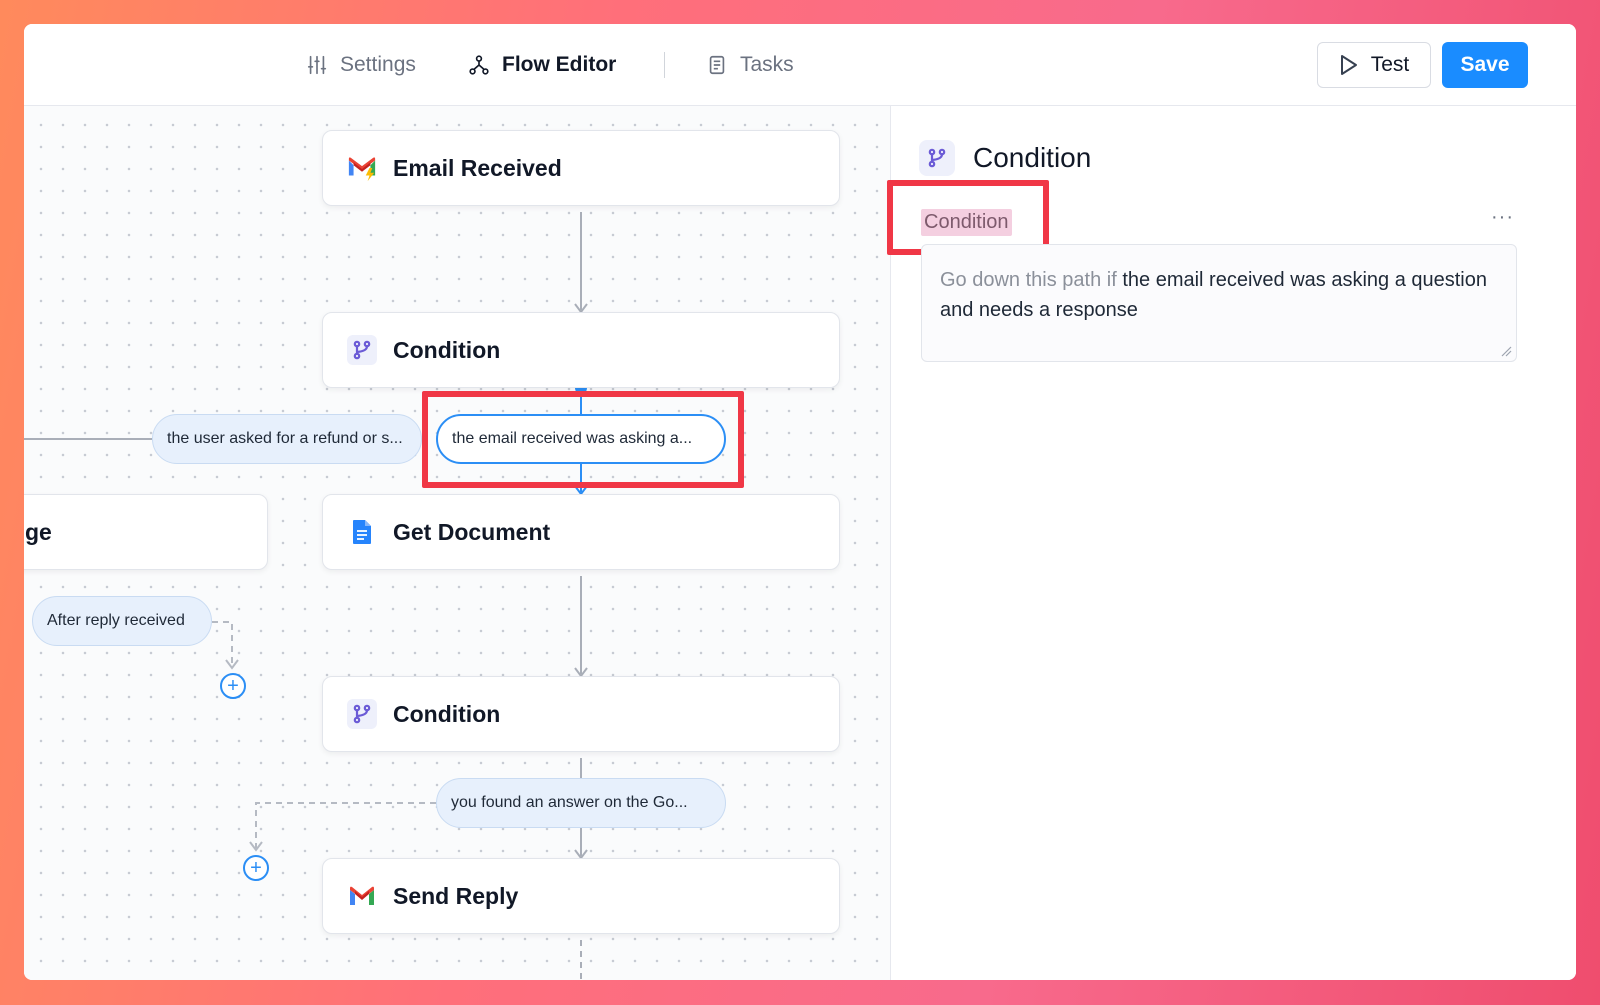  Describe the element at coordinates (767, 64) in the screenshot. I see `tab-tasks-label: Tasks` at that location.